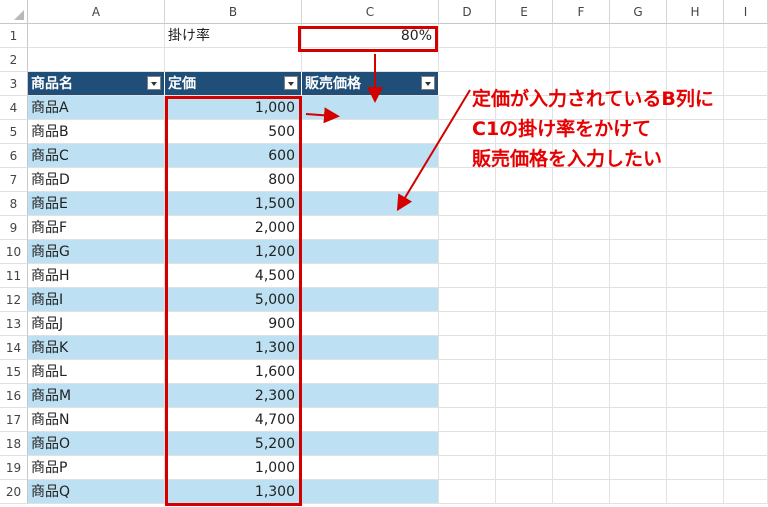 This screenshot has width=768, height=507. What do you see at coordinates (233, 324) in the screenshot?
I see `table-cell-list-price: 900` at bounding box center [233, 324].